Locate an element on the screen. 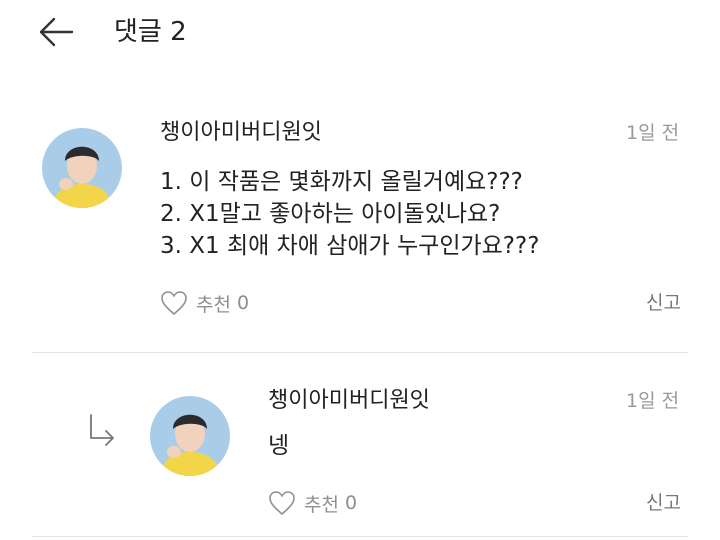 This screenshot has width=720, height=540. comment-author: 챙이아미버디원잇 is located at coordinates (241, 133).